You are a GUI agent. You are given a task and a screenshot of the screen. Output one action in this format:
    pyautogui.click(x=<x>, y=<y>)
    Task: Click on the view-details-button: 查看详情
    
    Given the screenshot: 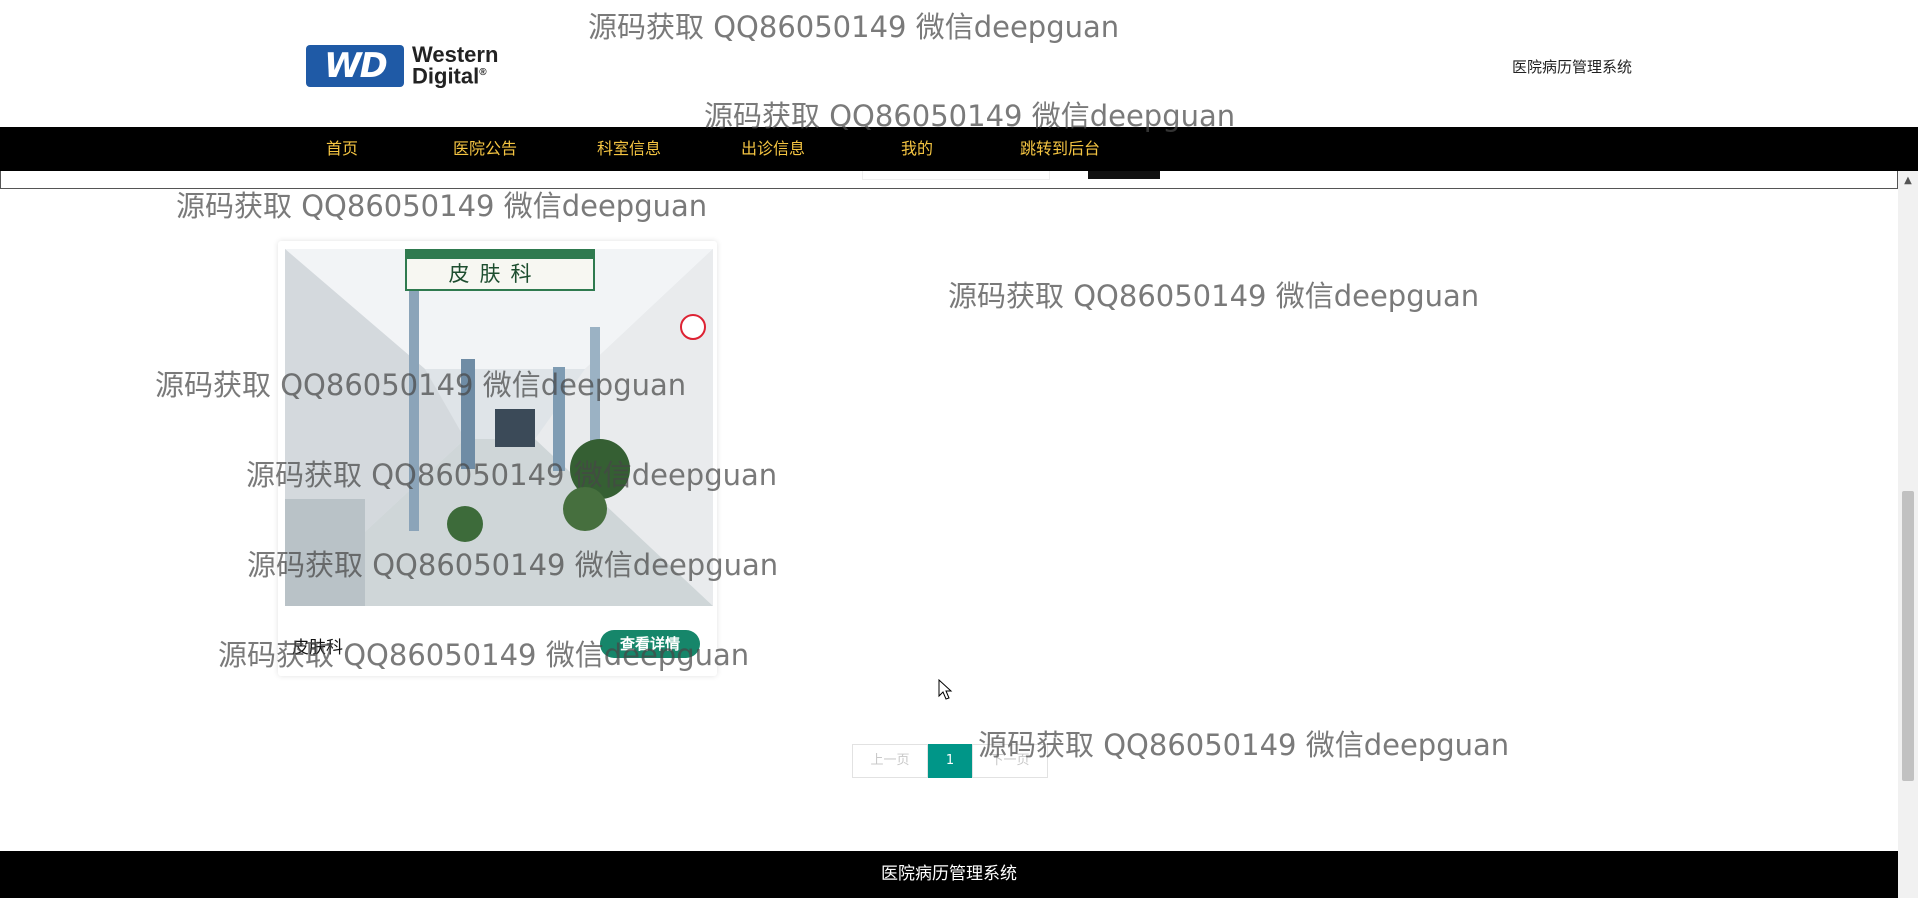 What is the action you would take?
    pyautogui.click(x=650, y=644)
    